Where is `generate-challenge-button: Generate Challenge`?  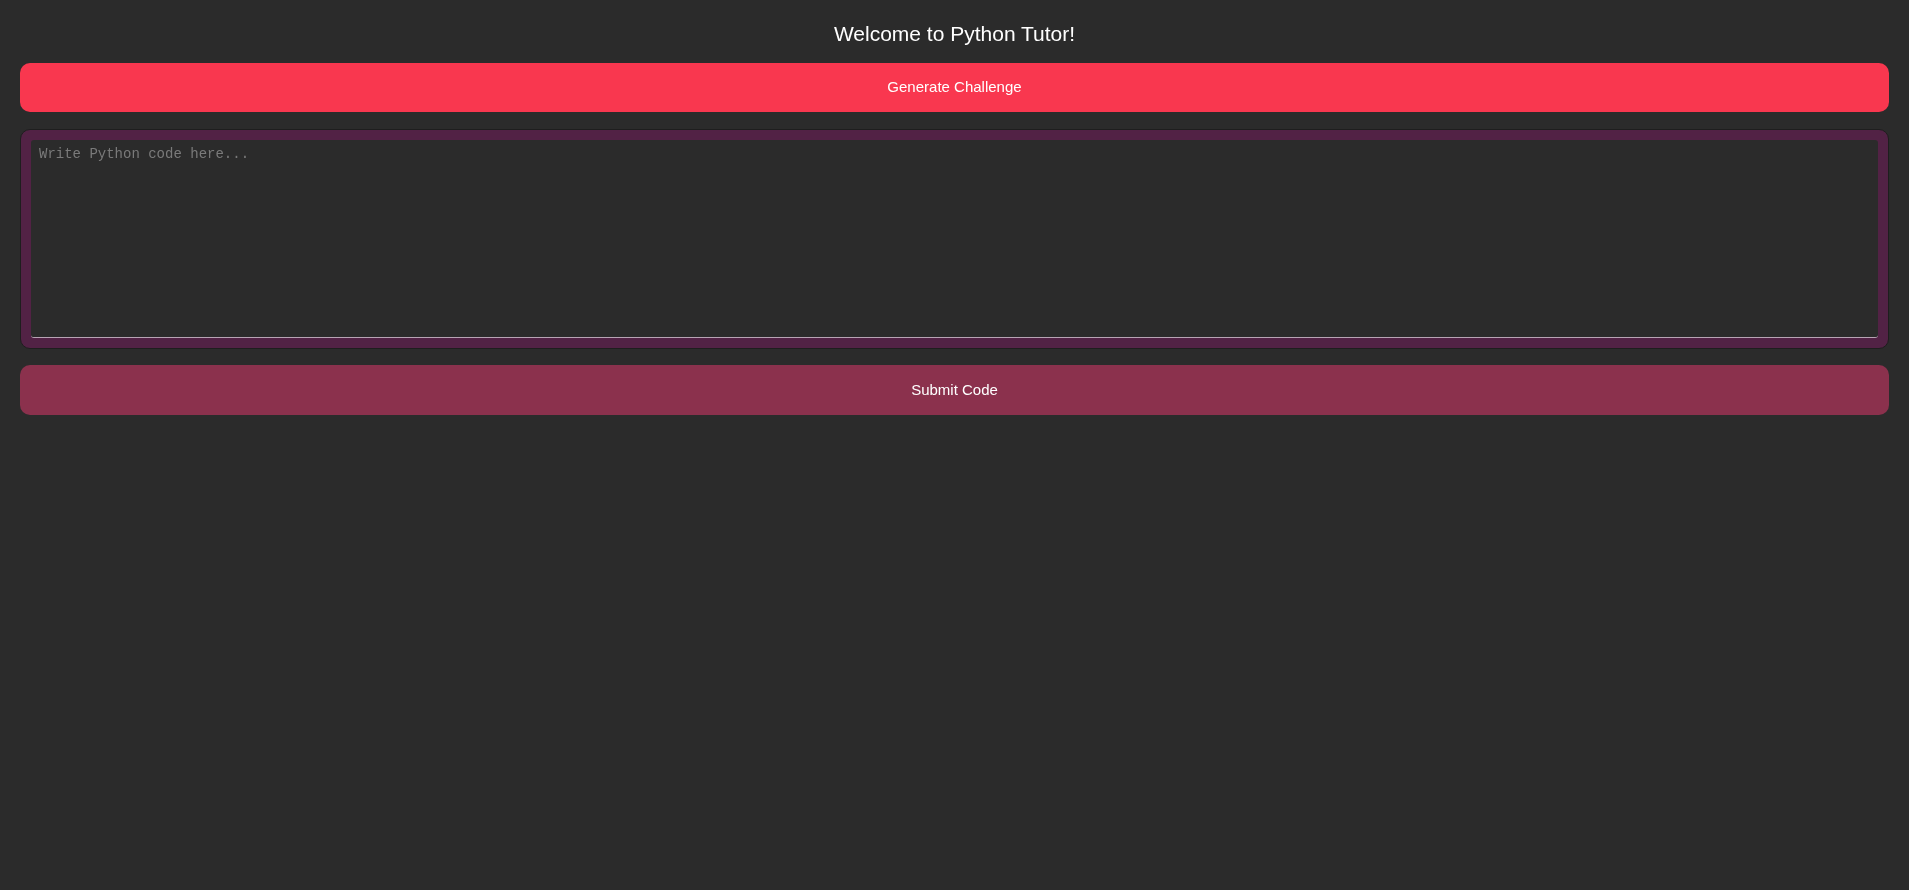 generate-challenge-button: Generate Challenge is located at coordinates (954, 87).